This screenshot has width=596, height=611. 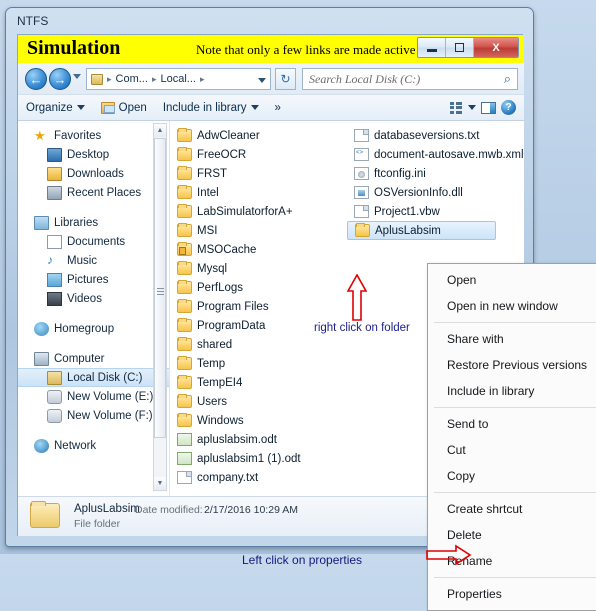 What do you see at coordinates (435, 135) in the screenshot?
I see `list-item: databaseversions.txt` at bounding box center [435, 135].